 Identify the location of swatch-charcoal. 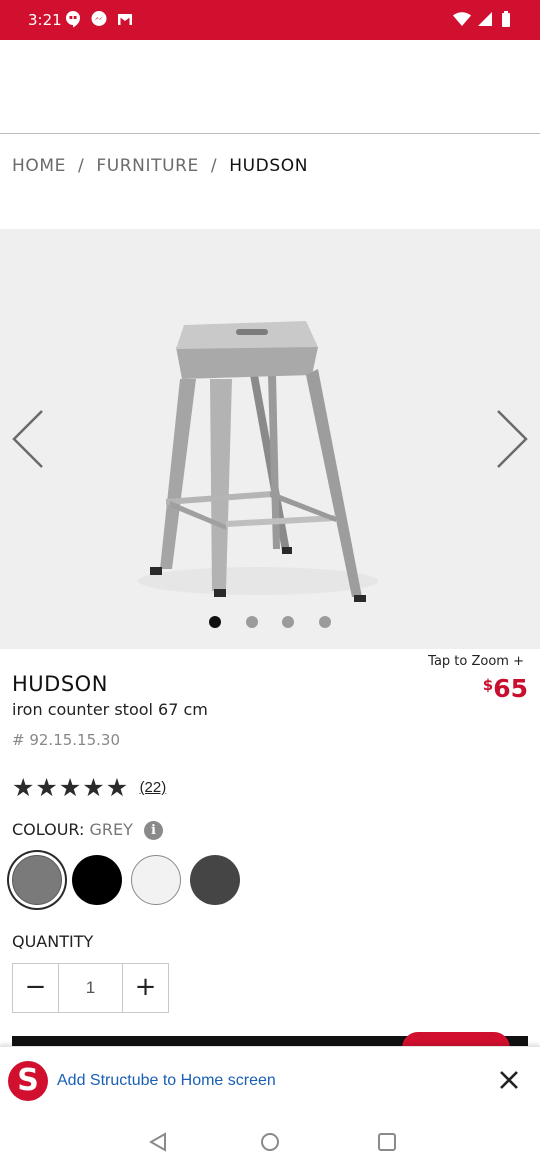
(215, 880).